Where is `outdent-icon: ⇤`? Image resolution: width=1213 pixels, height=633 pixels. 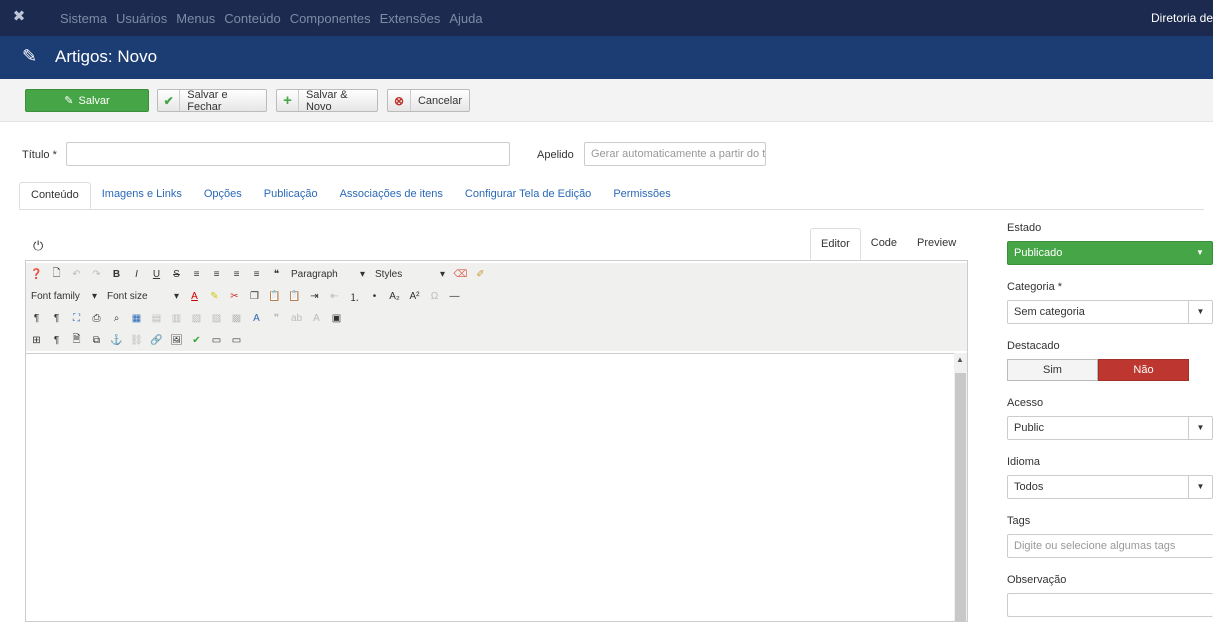
outdent-icon: ⇤ is located at coordinates (334, 296).